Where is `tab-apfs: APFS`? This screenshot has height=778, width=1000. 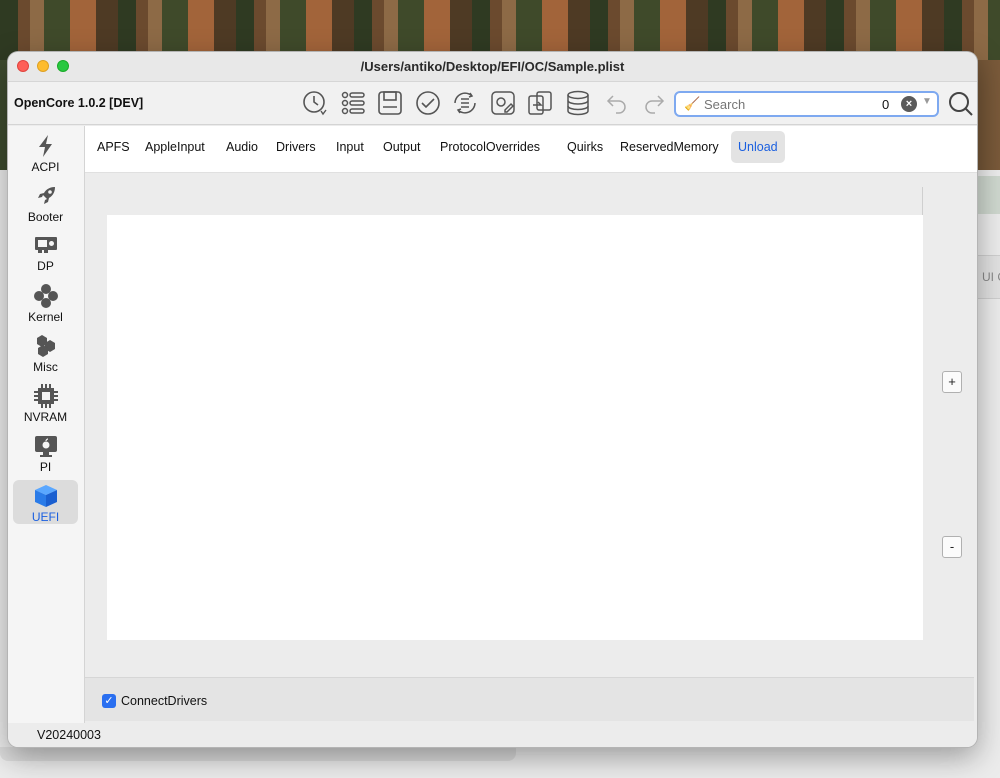
tab-apfs: APFS is located at coordinates (113, 147).